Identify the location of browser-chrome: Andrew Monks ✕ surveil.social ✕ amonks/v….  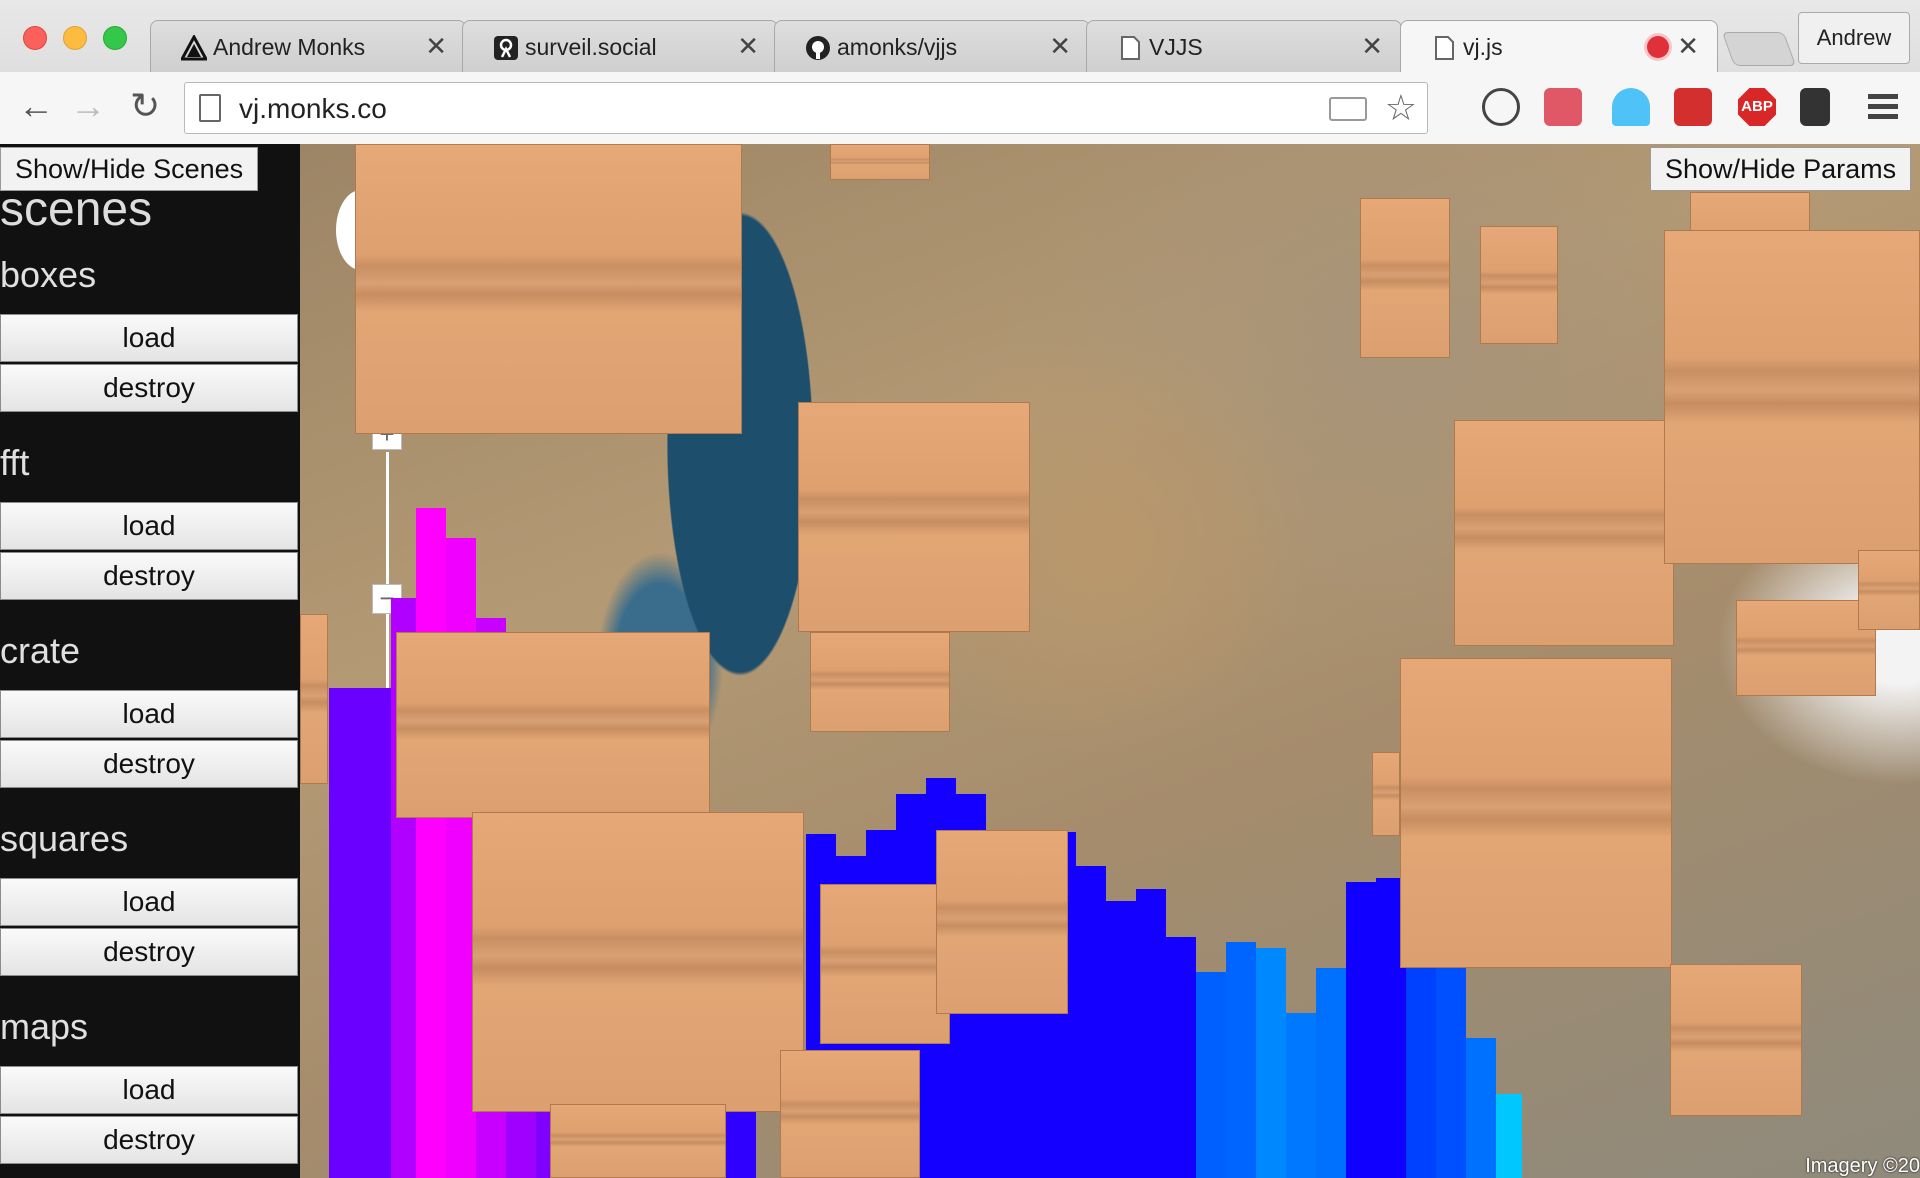
(960, 72).